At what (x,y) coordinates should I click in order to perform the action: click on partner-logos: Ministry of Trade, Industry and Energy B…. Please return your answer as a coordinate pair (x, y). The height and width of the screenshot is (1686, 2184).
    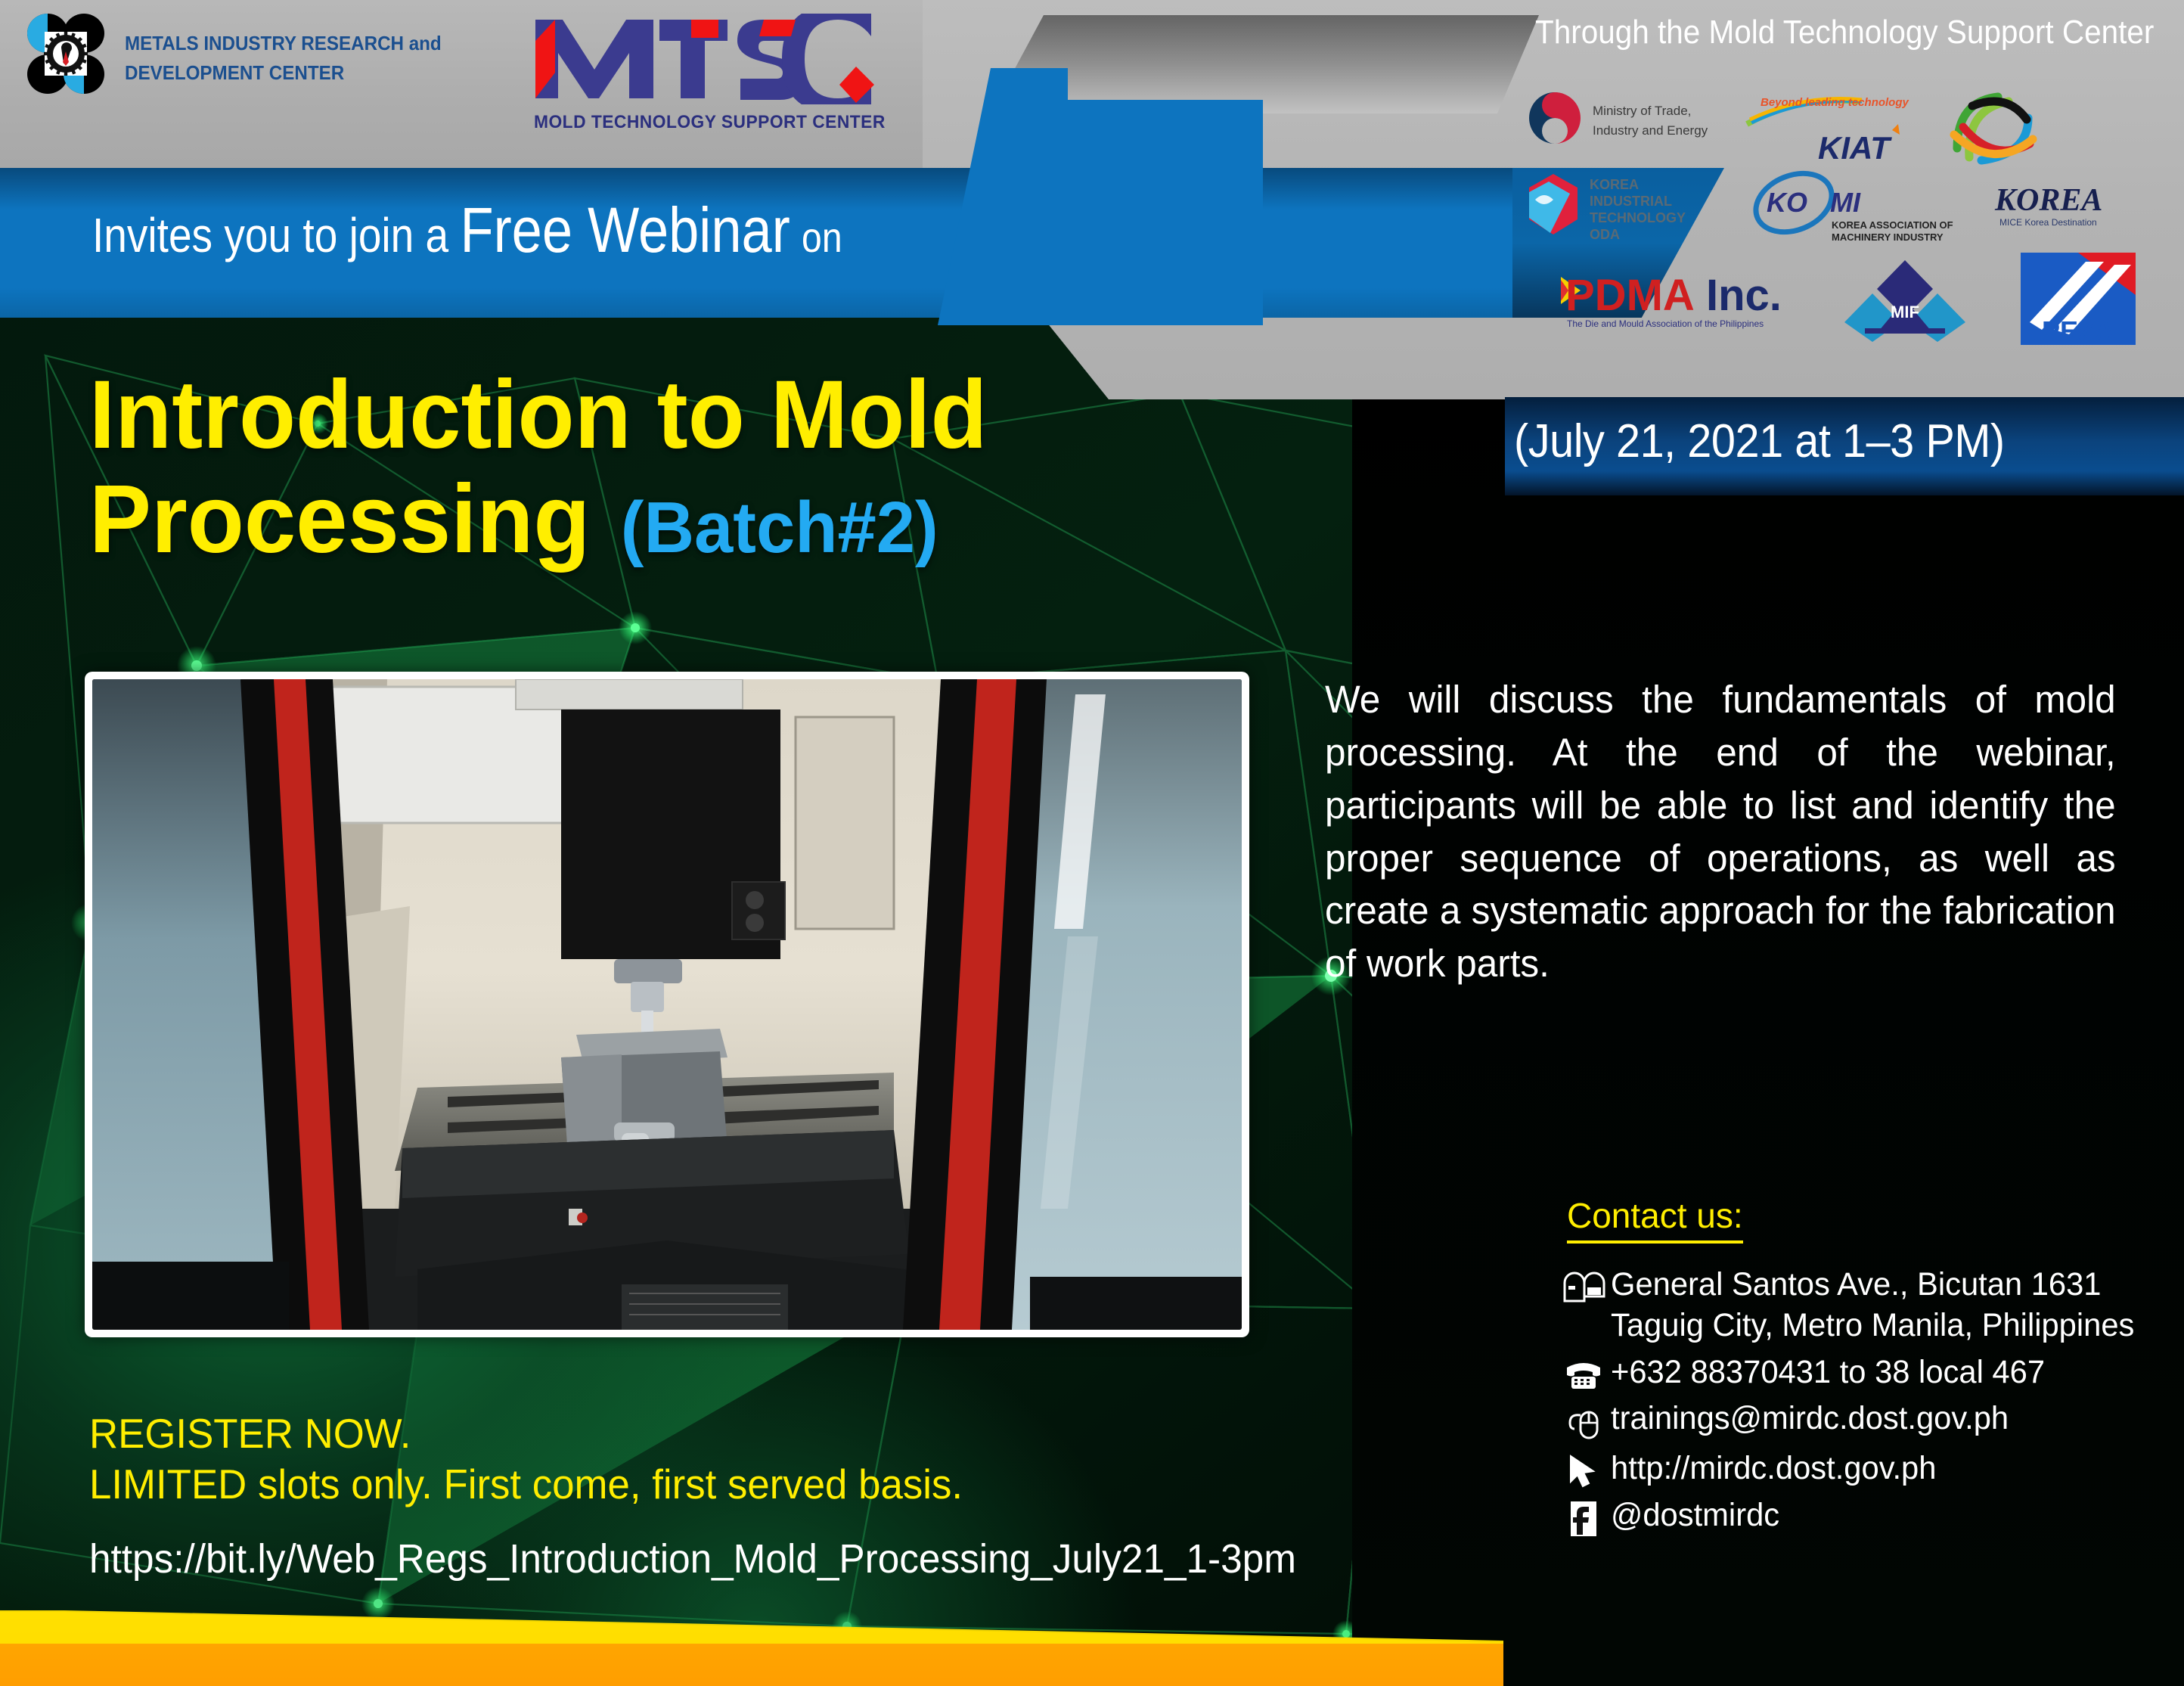
    Looking at the image, I should click on (1849, 229).